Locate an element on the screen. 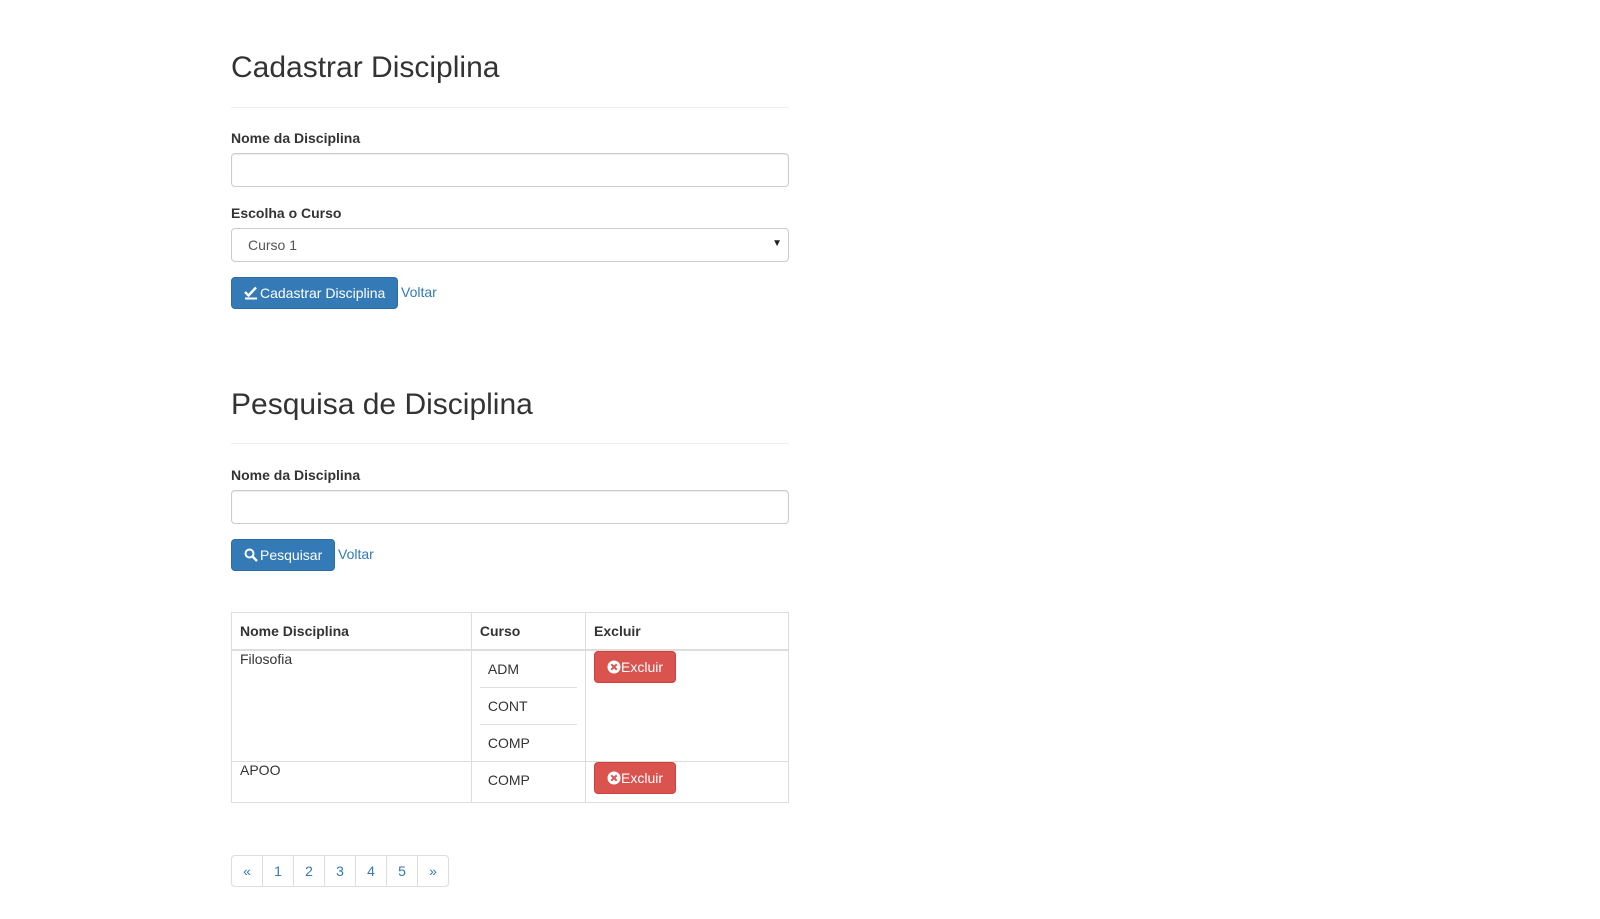 This screenshot has height=919, width=1600. register-back-link: Voltar is located at coordinates (419, 292).